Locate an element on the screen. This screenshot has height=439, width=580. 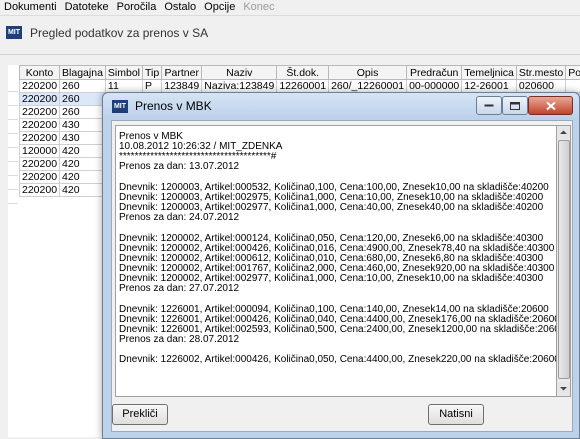
dialog-title: Prenos v MBK is located at coordinates (173, 106).